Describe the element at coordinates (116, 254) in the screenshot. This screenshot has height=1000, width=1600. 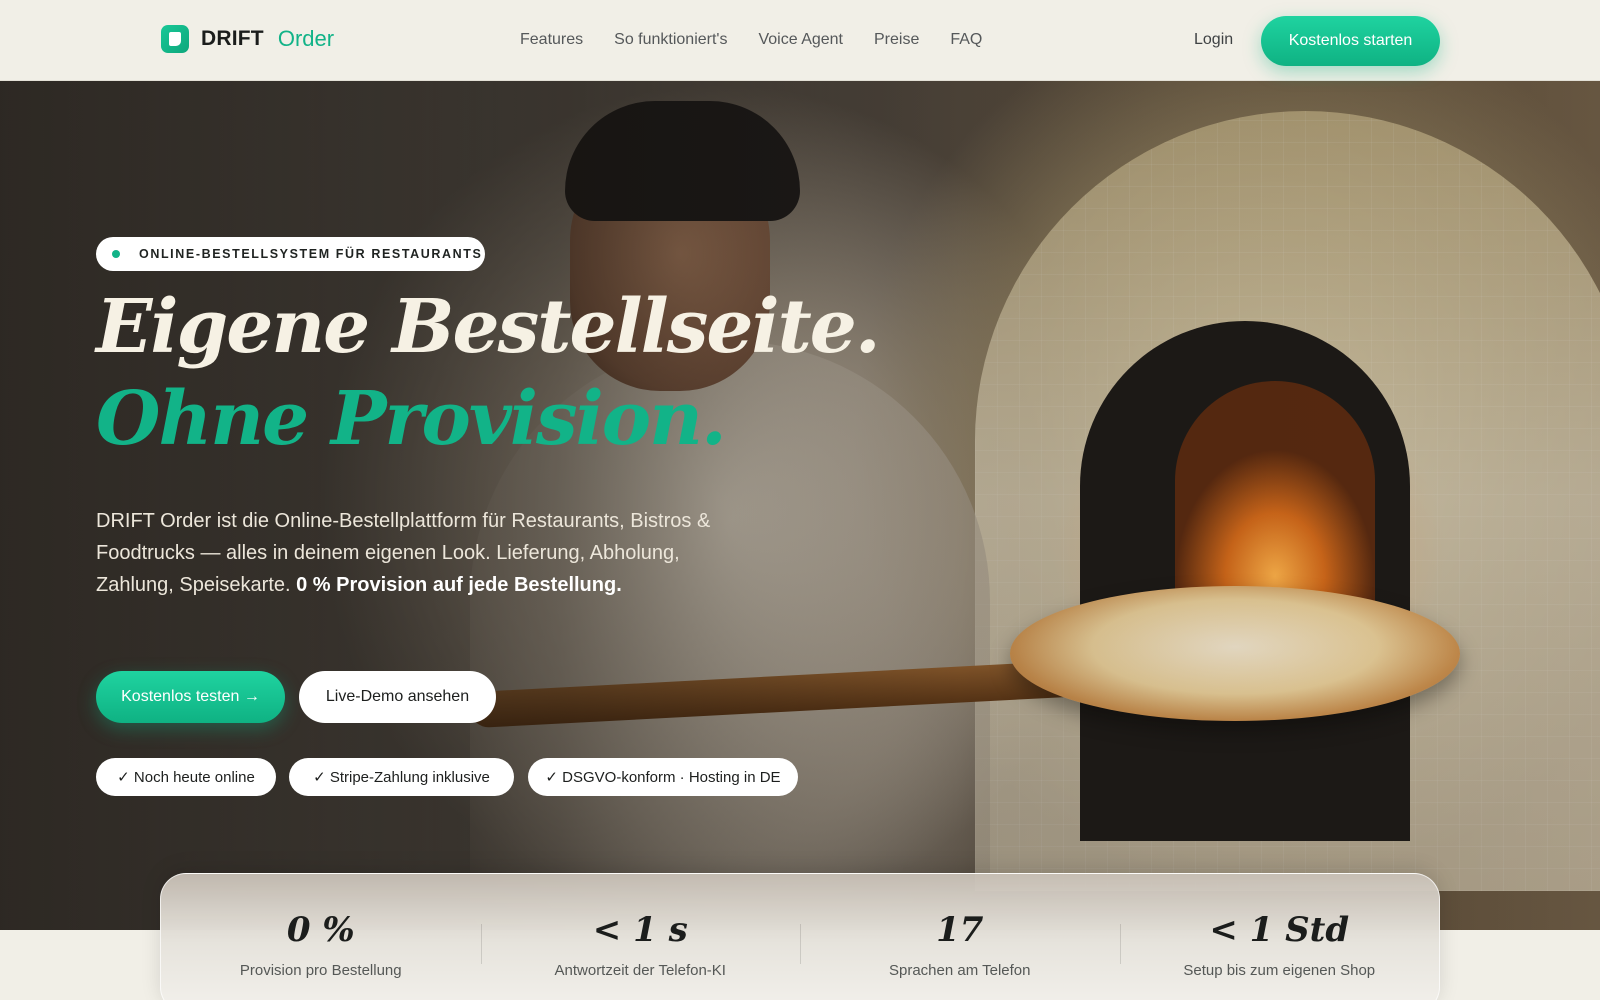
I see `status-dot-icon` at that location.